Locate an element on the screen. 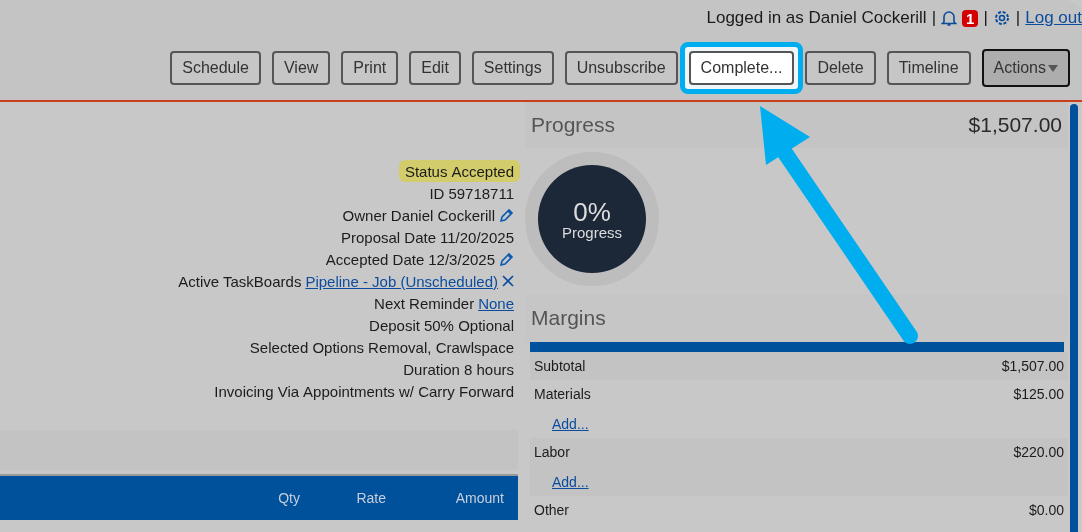 The width and height of the screenshot is (1082, 532). detail-label: Invoicing Via is located at coordinates (257, 391).